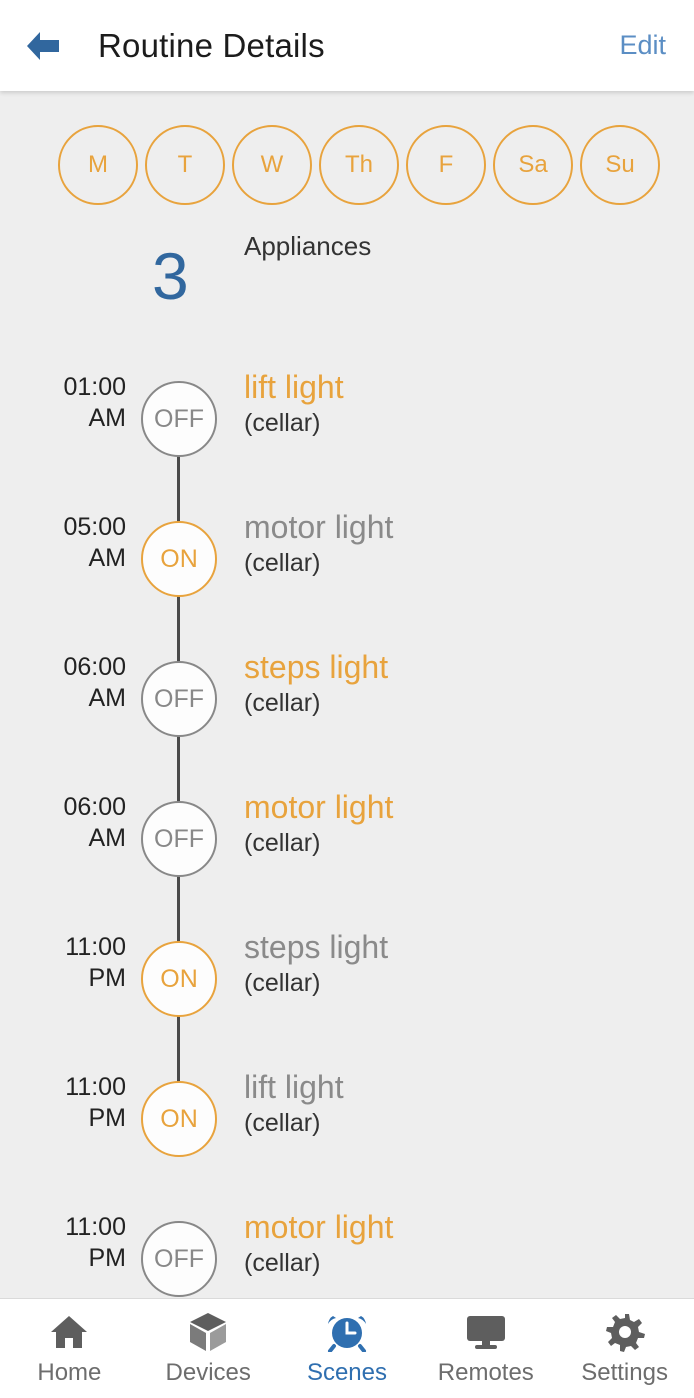  I want to click on nav-item-remotes: Remotes, so click(485, 1349).